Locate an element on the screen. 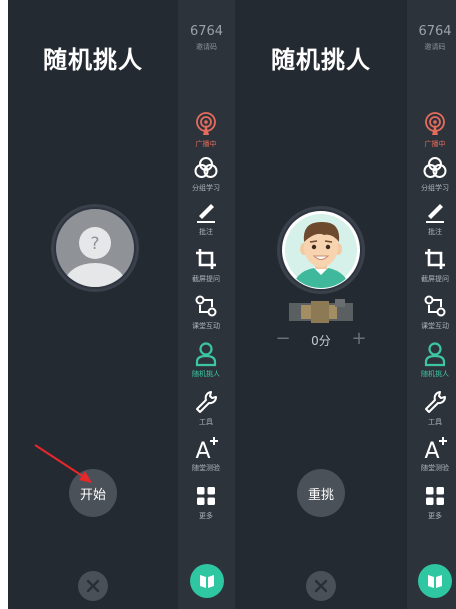  unknown-person-icon: ? is located at coordinates (95, 248).